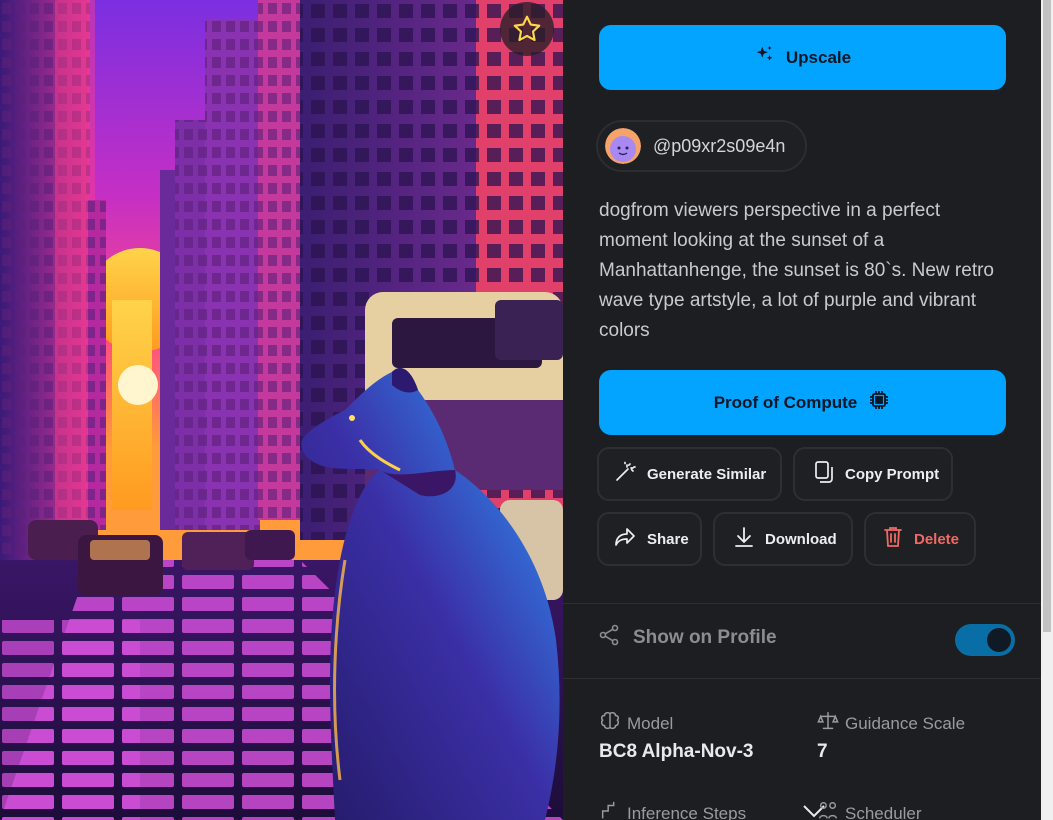 The image size is (1053, 820). Describe the element at coordinates (707, 474) in the screenshot. I see `generate-similar-label: Generate Similar` at that location.